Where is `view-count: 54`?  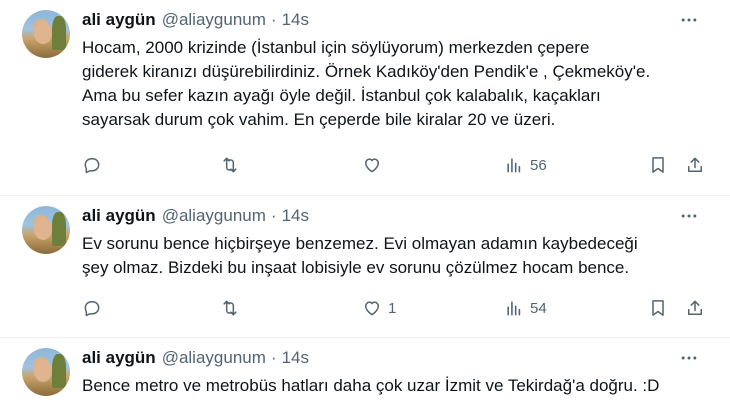 view-count: 54 is located at coordinates (538, 308).